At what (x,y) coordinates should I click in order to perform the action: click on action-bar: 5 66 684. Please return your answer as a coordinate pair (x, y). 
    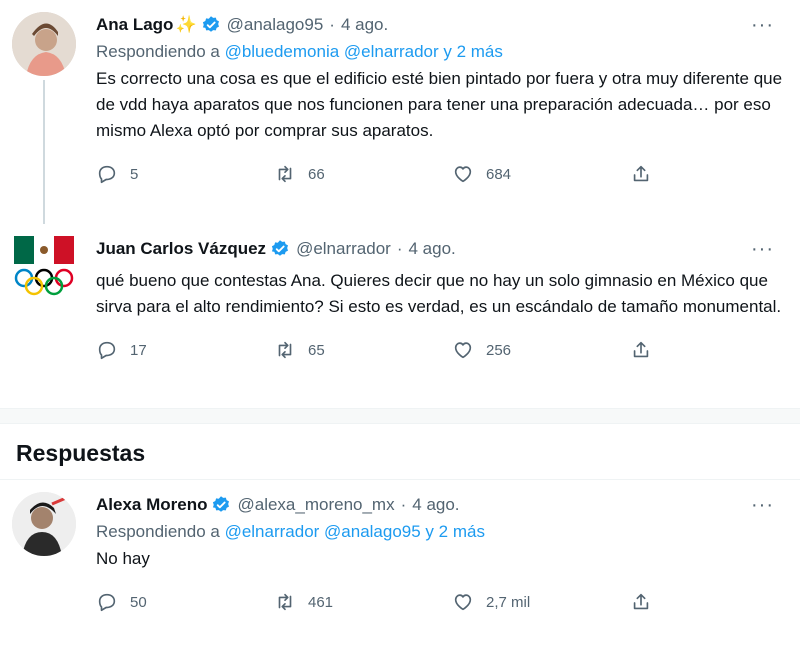
    Looking at the image, I should click on (440, 174).